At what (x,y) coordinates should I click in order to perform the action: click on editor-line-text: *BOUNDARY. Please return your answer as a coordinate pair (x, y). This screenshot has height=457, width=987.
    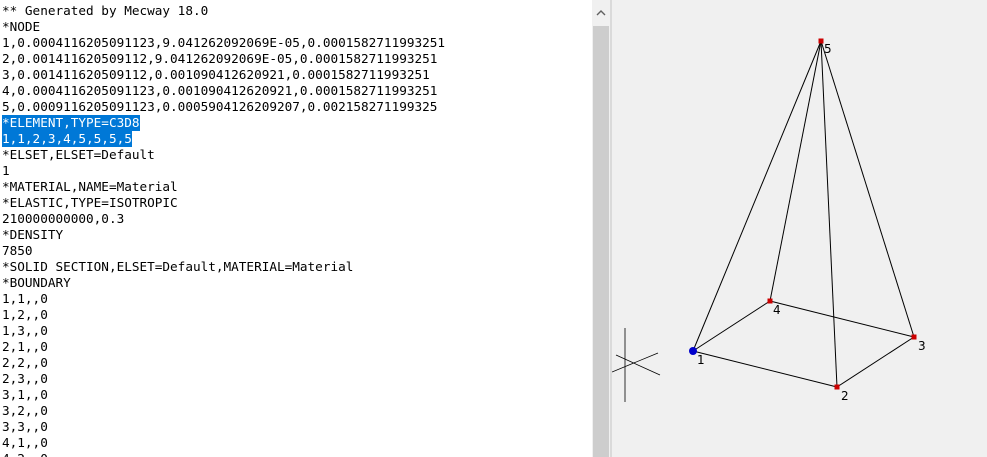
    Looking at the image, I should click on (36, 282).